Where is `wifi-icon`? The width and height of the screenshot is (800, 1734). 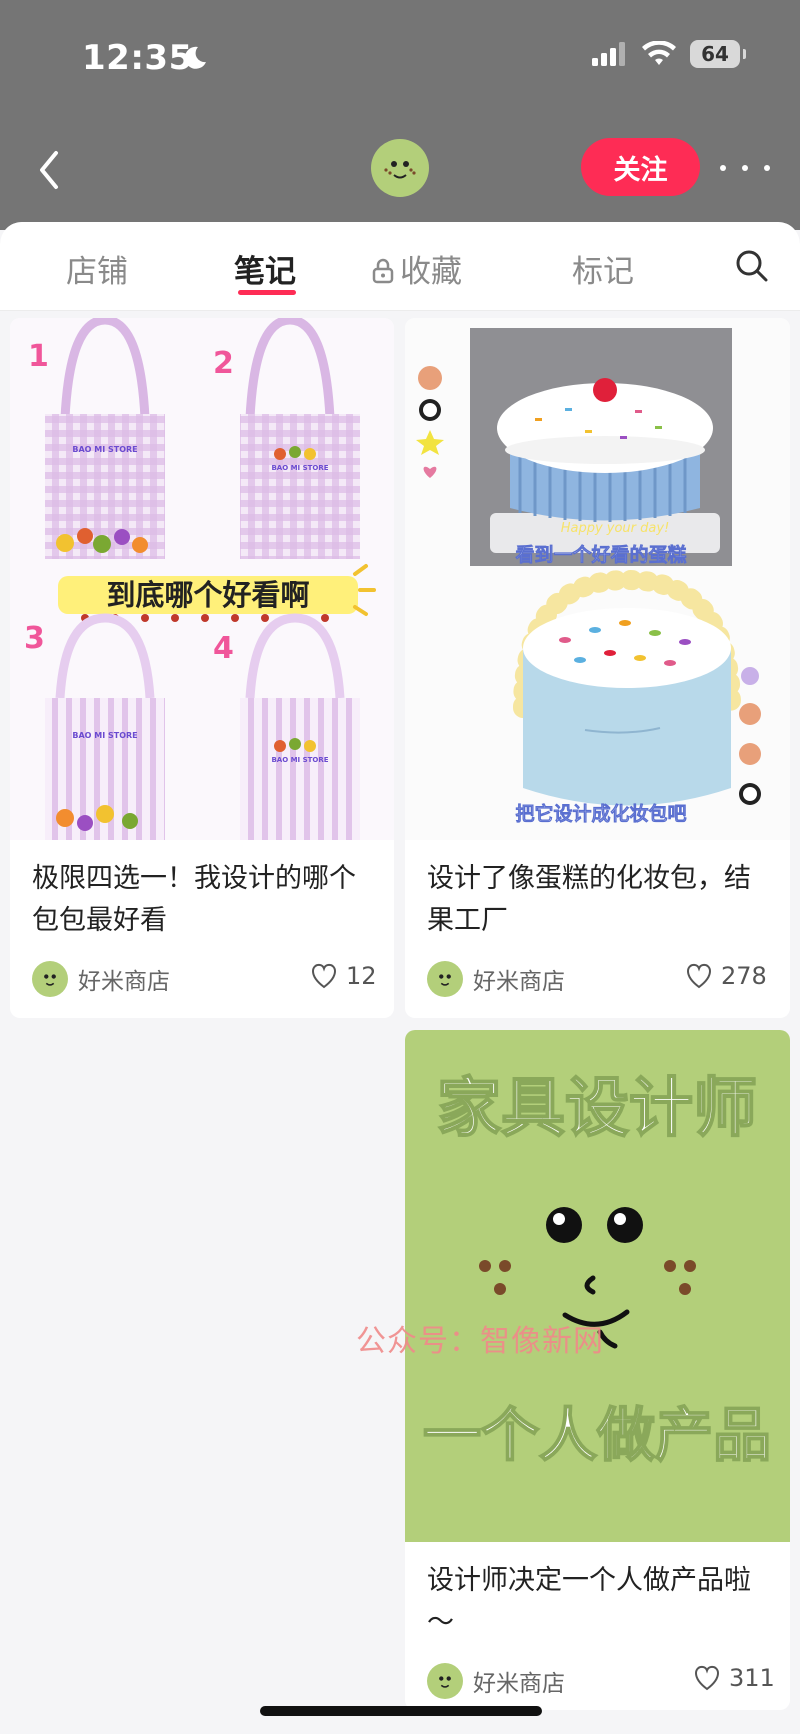
wifi-icon is located at coordinates (659, 53).